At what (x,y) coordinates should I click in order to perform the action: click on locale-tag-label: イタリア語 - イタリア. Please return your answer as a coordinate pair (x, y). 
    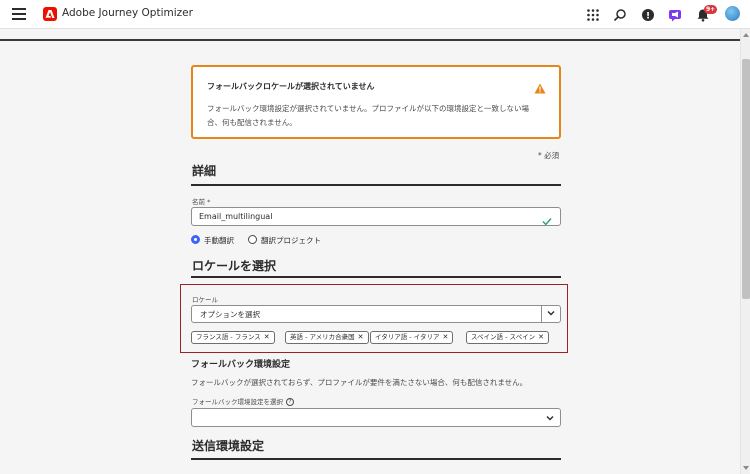
    Looking at the image, I should click on (407, 337).